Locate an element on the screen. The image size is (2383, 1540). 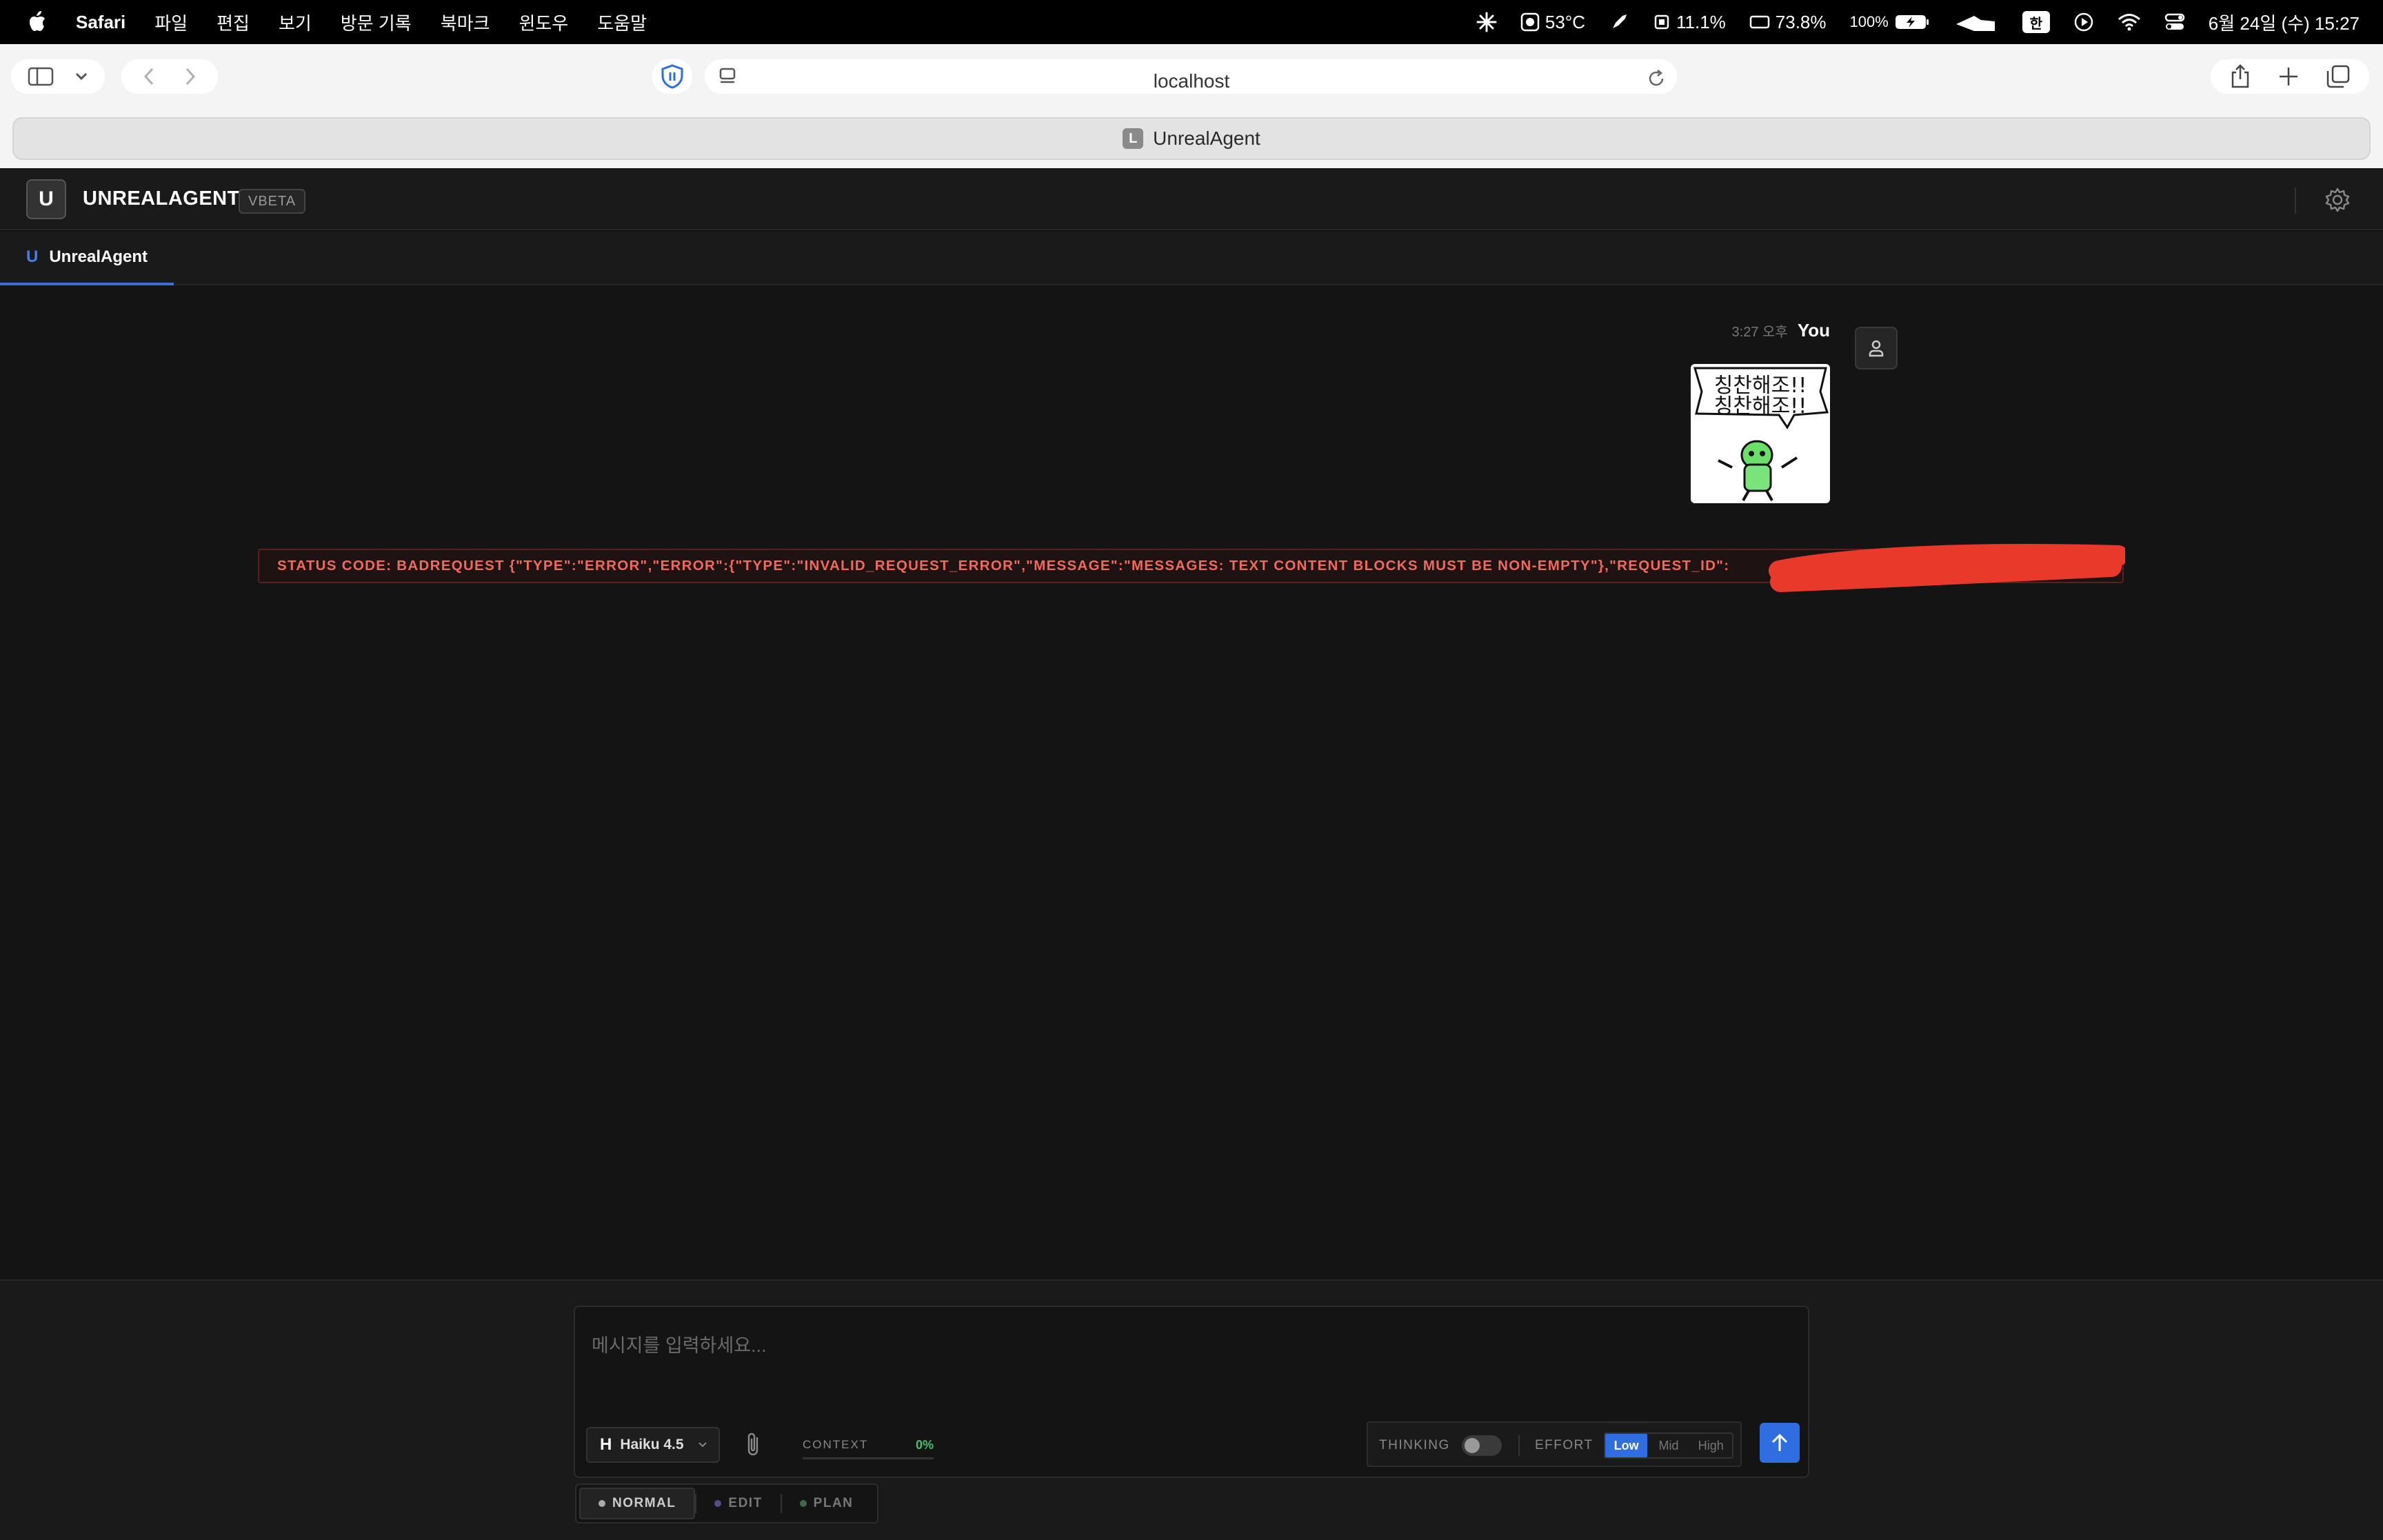
options-panel: THINKING EFFORT Low Mid High is located at coordinates (1554, 1444).